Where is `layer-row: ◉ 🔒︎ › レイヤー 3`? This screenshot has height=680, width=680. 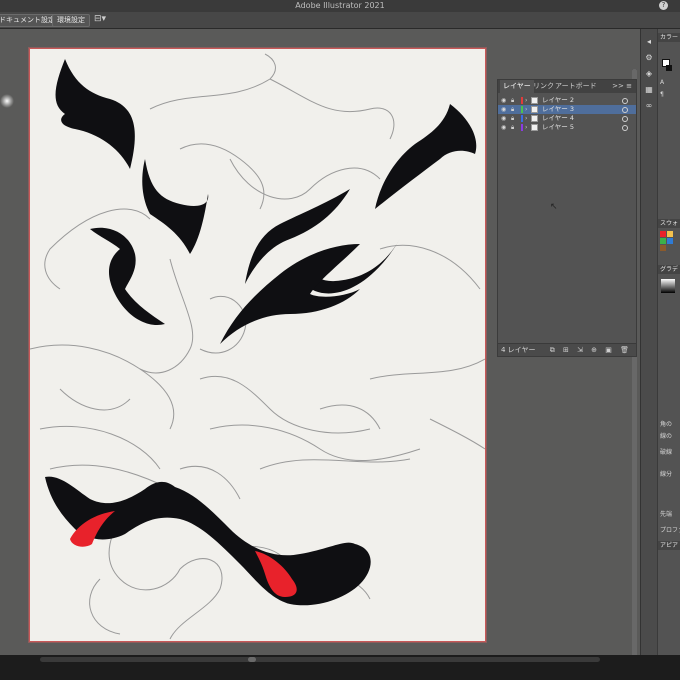
layer-row: ◉ 🔒︎ › レイヤー 3 is located at coordinates (567, 109).